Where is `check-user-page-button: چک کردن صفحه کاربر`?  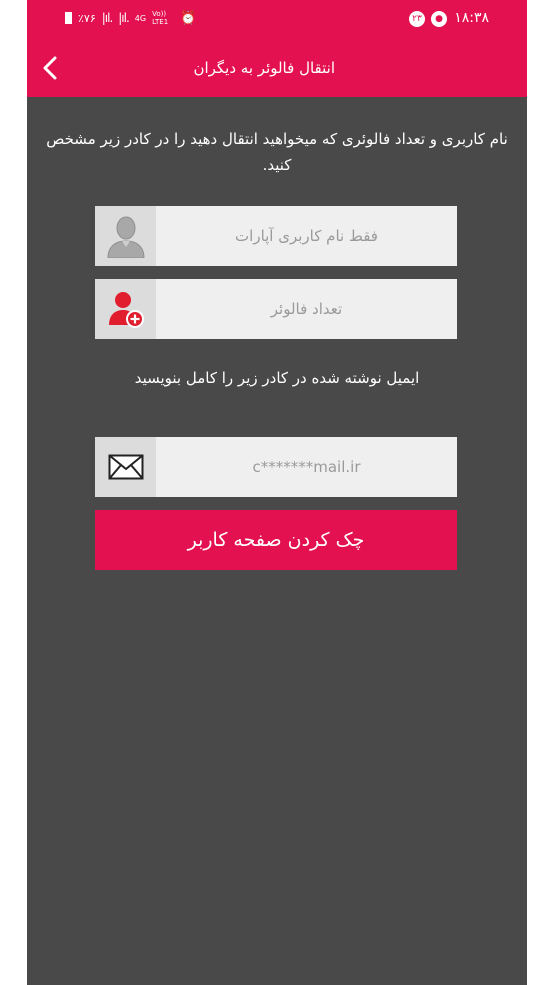
check-user-page-button: چک کردن صفحه کاربر is located at coordinates (276, 540).